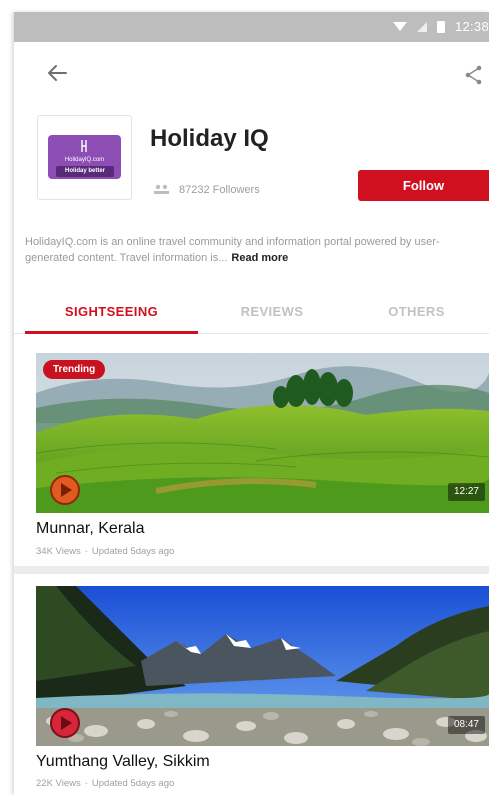 This screenshot has height=795, width=489. Describe the element at coordinates (466, 492) in the screenshot. I see `video-duration: 12:27` at that location.